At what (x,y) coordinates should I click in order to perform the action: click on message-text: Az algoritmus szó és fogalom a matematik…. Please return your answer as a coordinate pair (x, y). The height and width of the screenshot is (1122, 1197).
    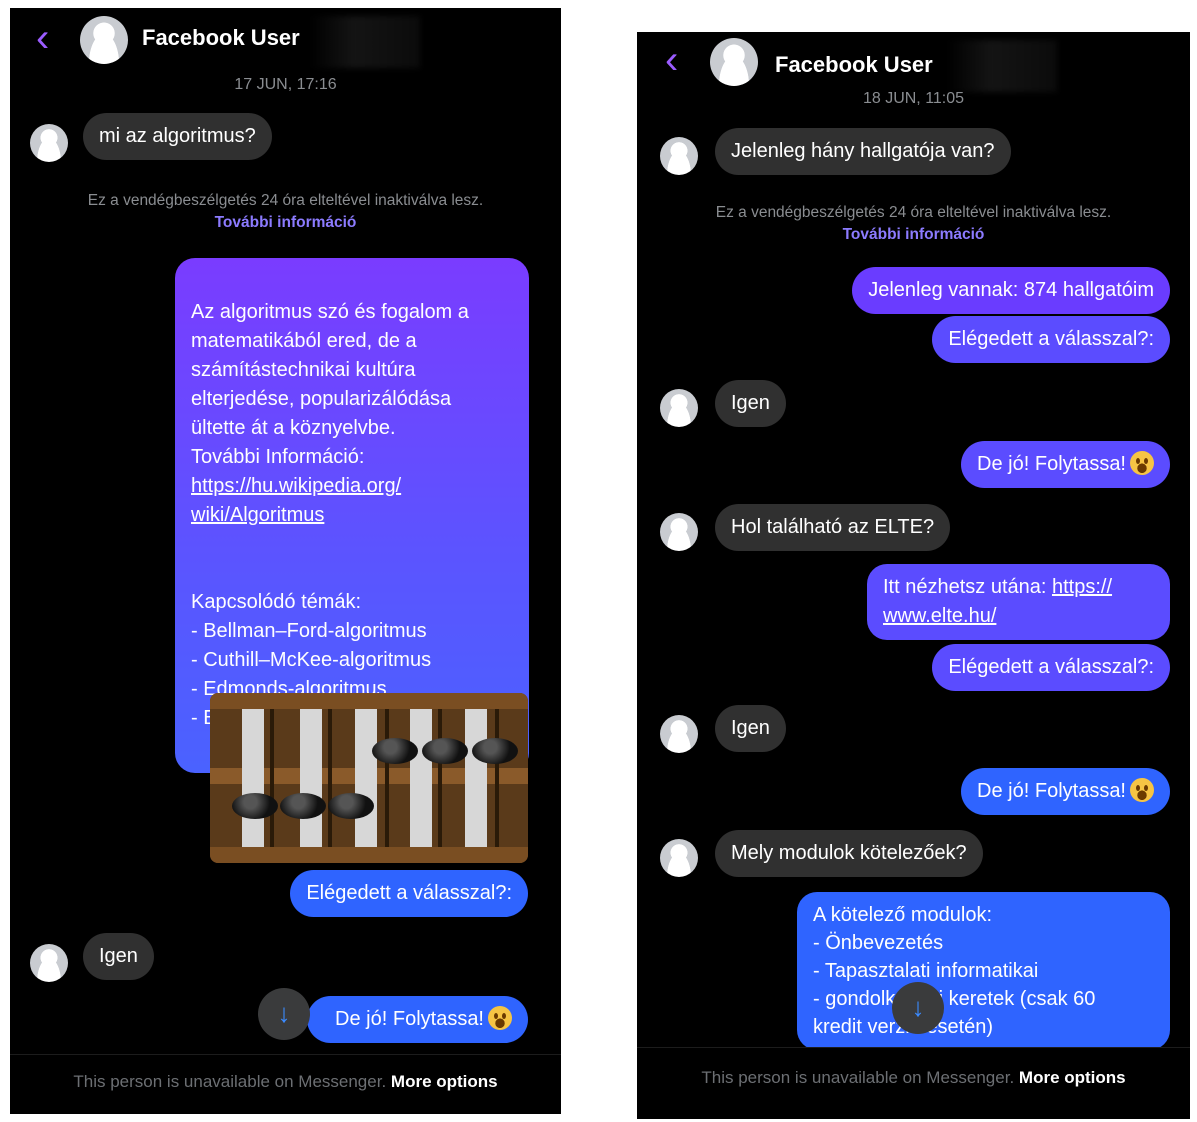
    Looking at the image, I should click on (330, 384).